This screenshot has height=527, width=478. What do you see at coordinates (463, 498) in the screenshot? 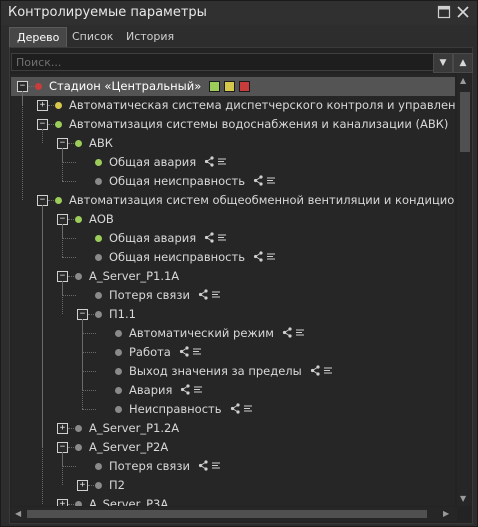
I see `scroll-down-arrow-icon: ▼` at bounding box center [463, 498].